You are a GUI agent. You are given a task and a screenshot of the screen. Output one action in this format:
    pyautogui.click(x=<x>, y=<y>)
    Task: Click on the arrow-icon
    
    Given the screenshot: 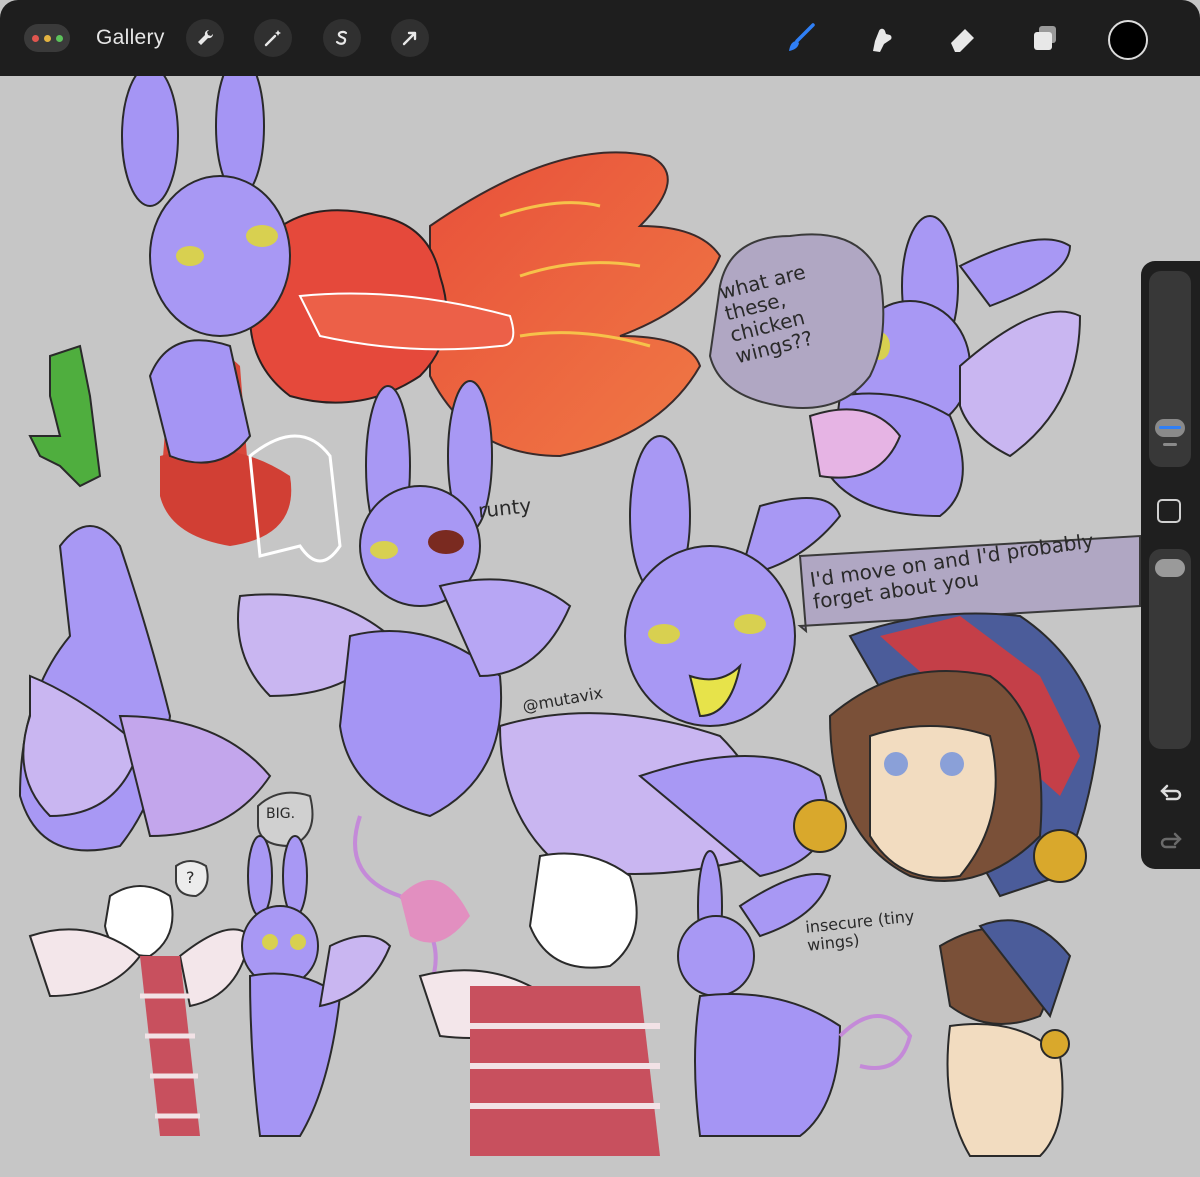 What is the action you would take?
    pyautogui.click(x=409, y=38)
    